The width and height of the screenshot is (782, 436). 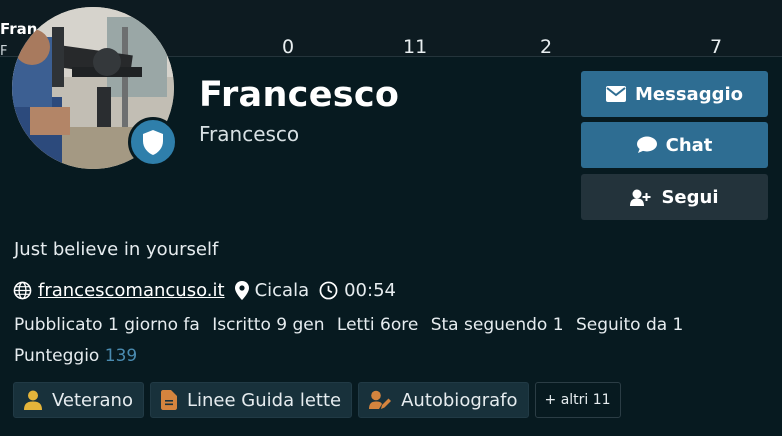 What do you see at coordinates (92, 400) in the screenshot?
I see `badge-label: Veterano` at bounding box center [92, 400].